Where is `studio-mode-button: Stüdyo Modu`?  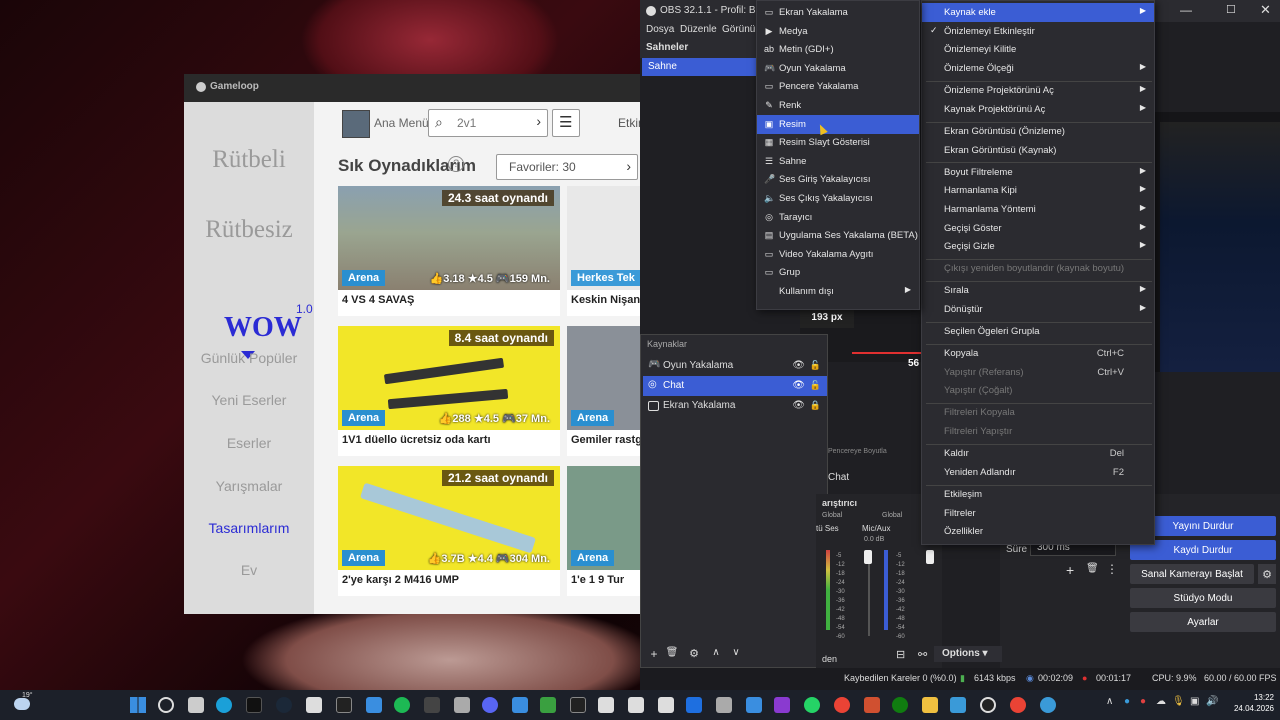 studio-mode-button: Stüdyo Modu is located at coordinates (1203, 598).